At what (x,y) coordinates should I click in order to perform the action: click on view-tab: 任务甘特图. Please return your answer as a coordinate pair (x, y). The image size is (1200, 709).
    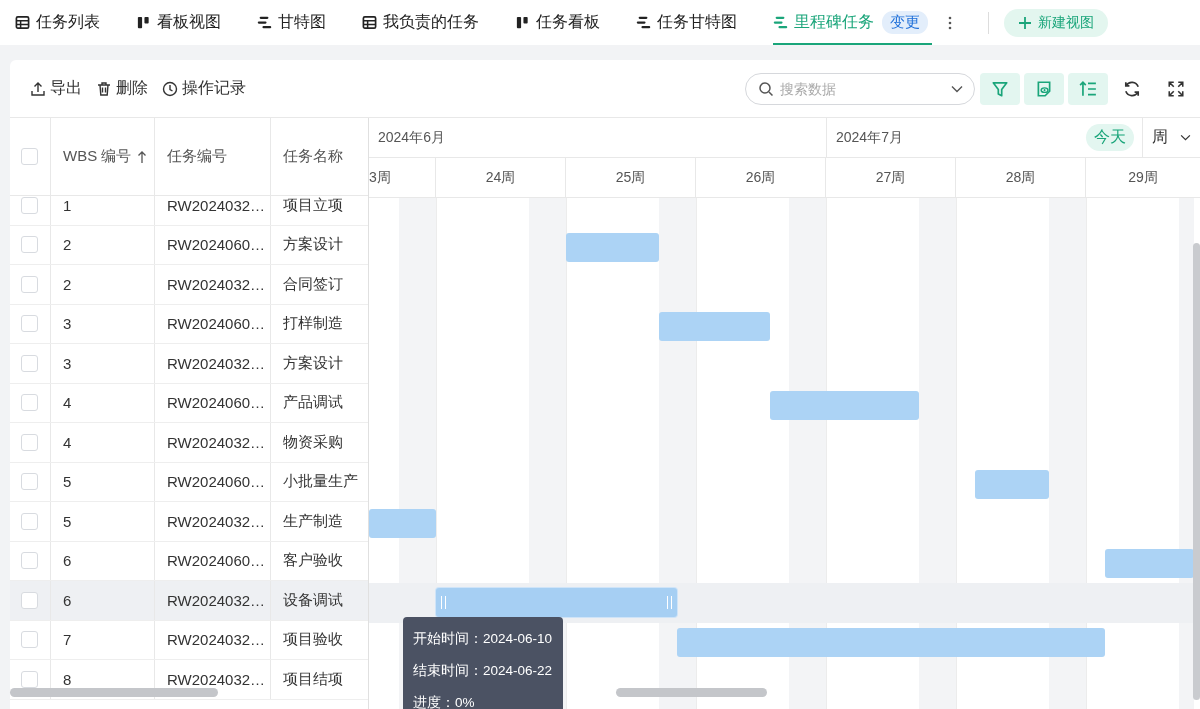
    Looking at the image, I should click on (686, 22).